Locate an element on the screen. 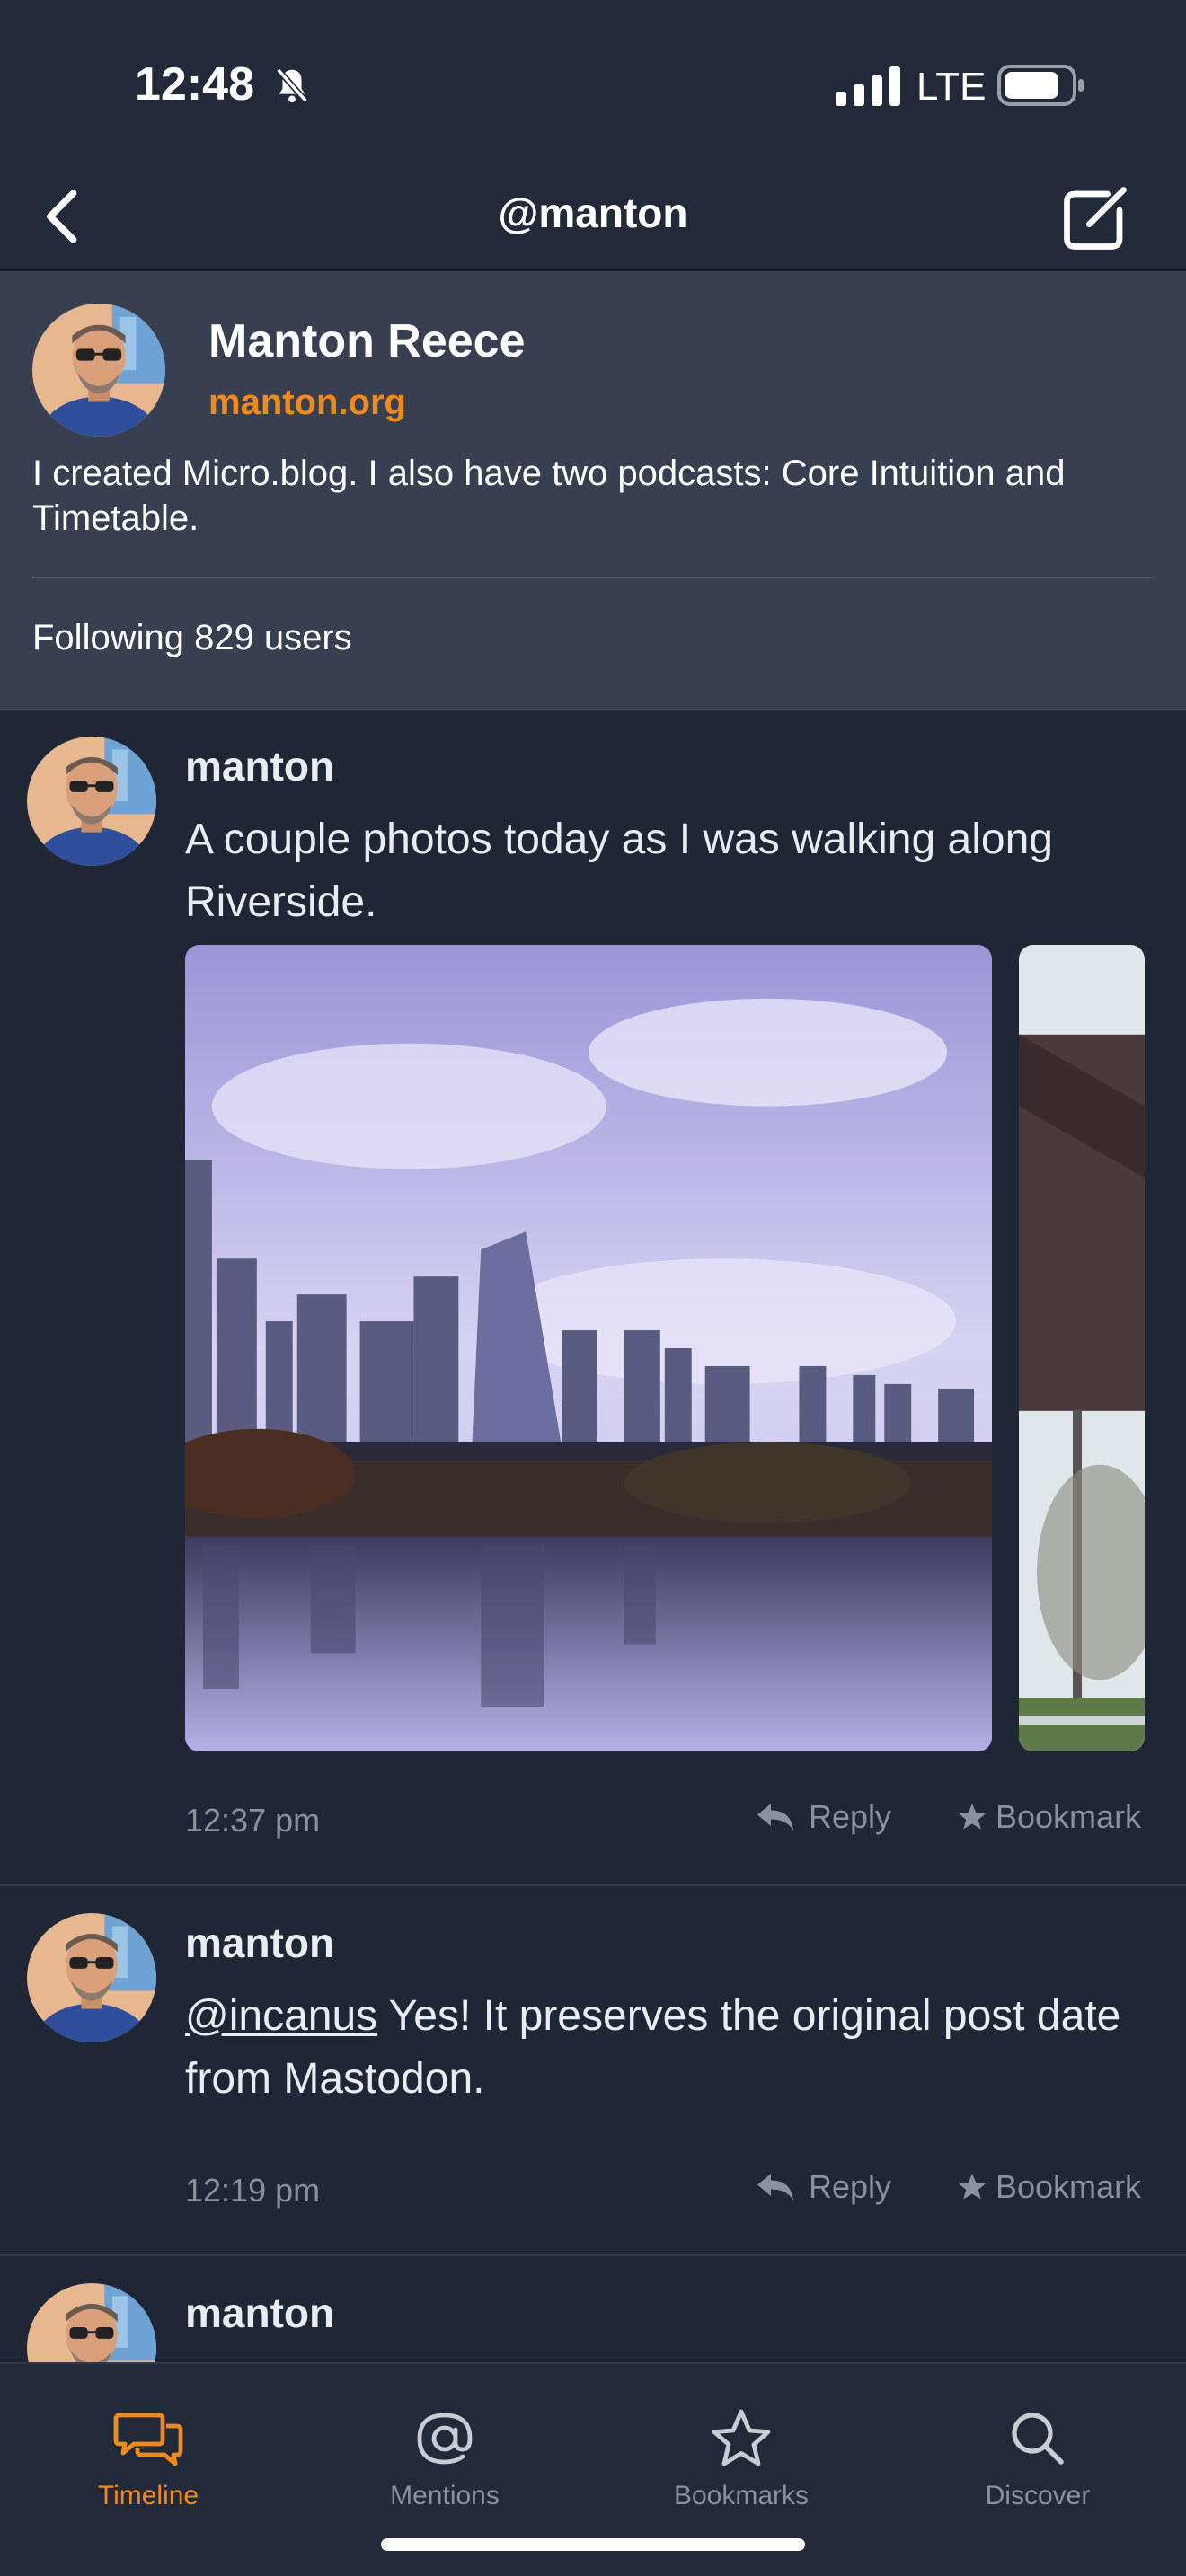  nav-bar: @manton is located at coordinates (593, 216).